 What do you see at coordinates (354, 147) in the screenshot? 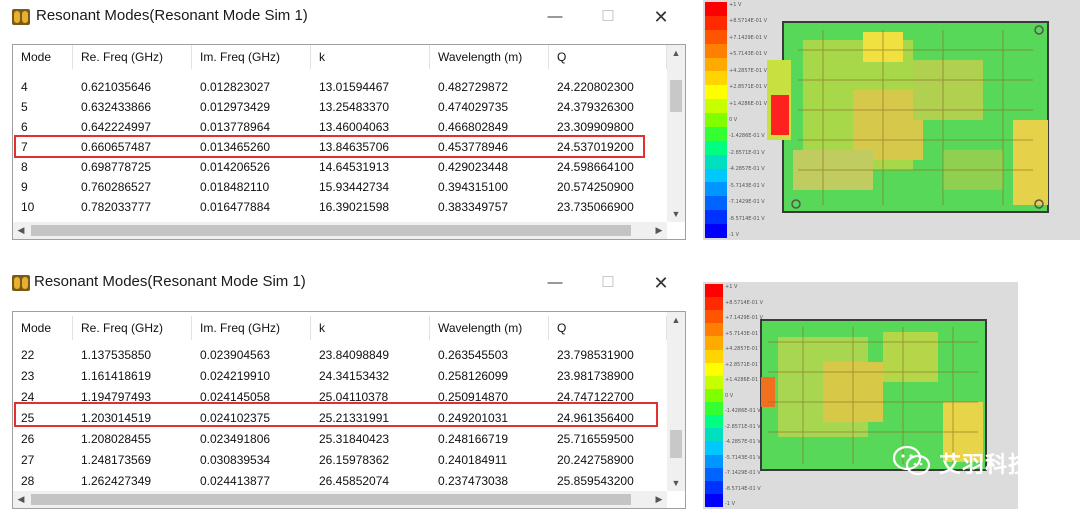
I see `cell-k: 13.84635706` at bounding box center [354, 147].